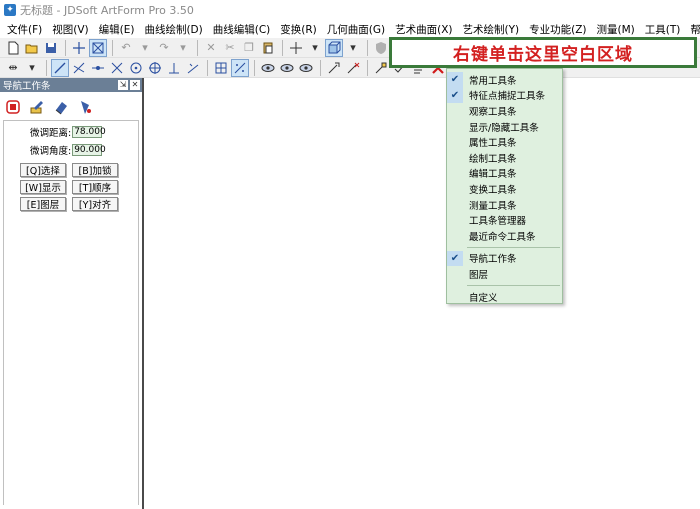 This screenshot has height=509, width=700. What do you see at coordinates (51, 48) in the screenshot?
I see `save-icon` at bounding box center [51, 48].